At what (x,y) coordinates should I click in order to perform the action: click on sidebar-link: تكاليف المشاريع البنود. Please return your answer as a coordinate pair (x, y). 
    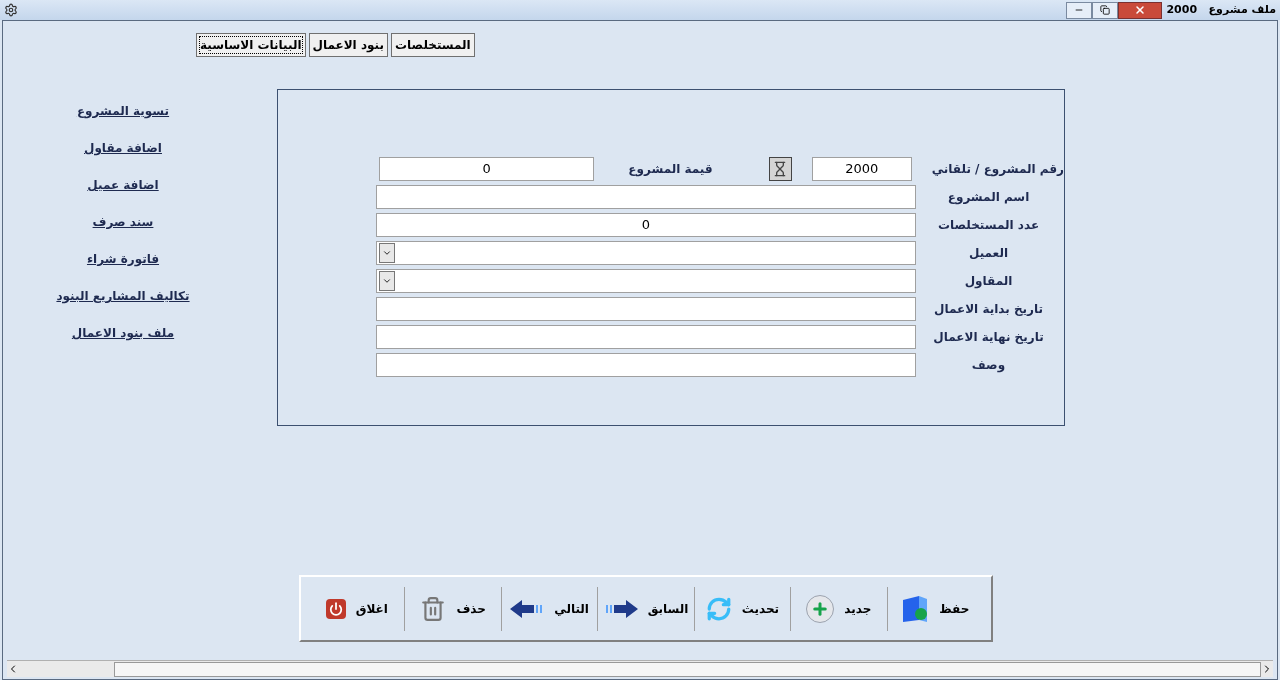
    Looking at the image, I should click on (123, 296).